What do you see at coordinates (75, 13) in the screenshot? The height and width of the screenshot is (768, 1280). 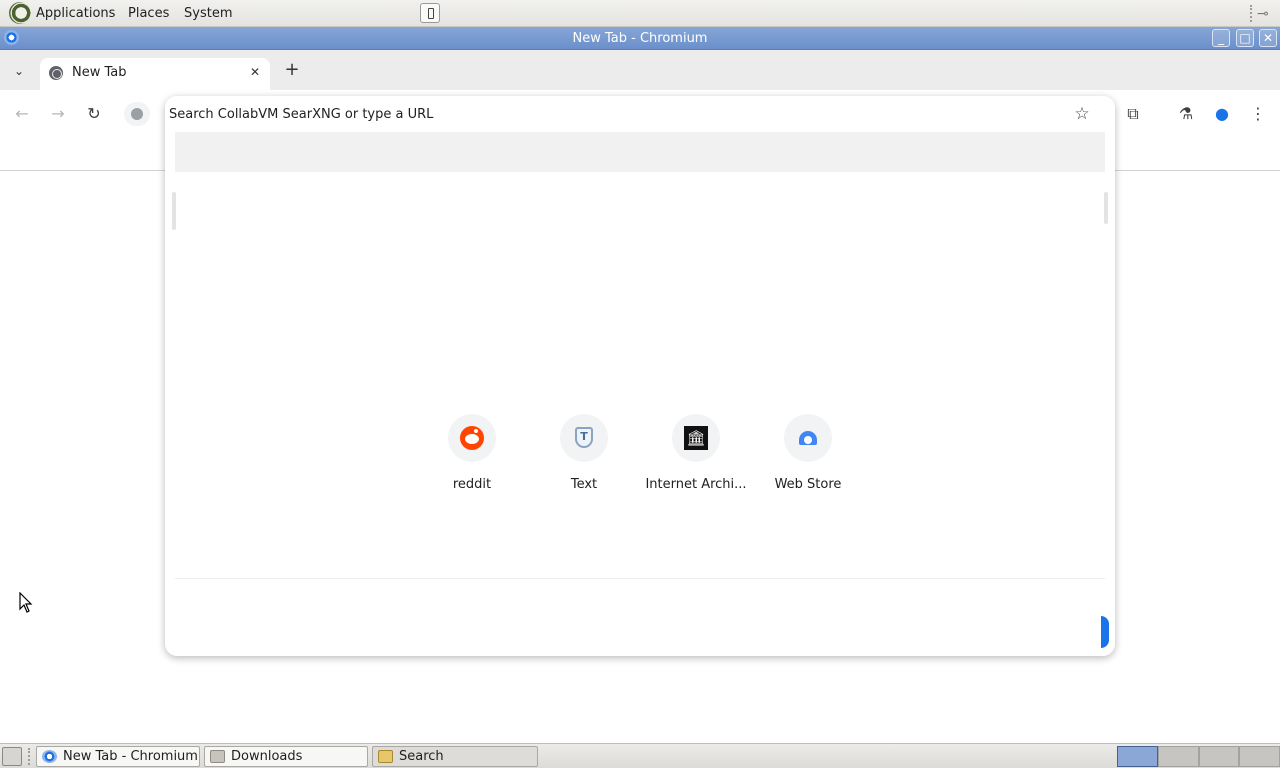 I see `applications-menu: Applications` at bounding box center [75, 13].